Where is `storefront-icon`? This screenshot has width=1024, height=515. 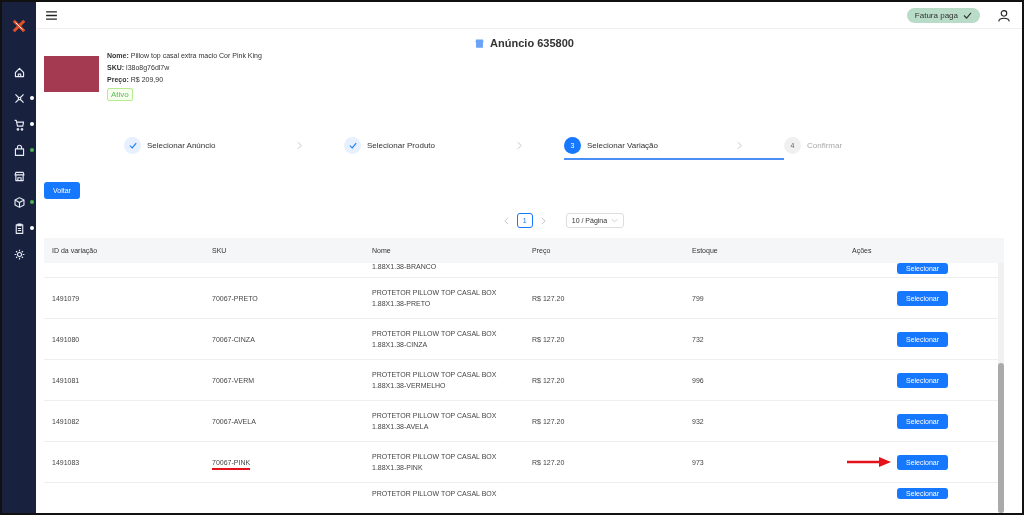
storefront-icon is located at coordinates (19, 176).